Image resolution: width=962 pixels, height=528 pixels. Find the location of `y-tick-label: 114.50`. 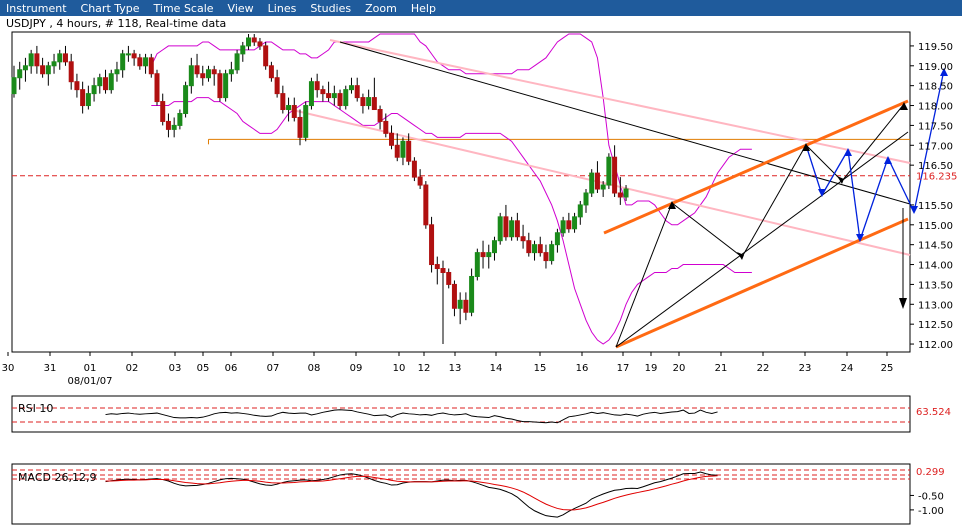

y-tick-label: 114.50 is located at coordinates (935, 246).